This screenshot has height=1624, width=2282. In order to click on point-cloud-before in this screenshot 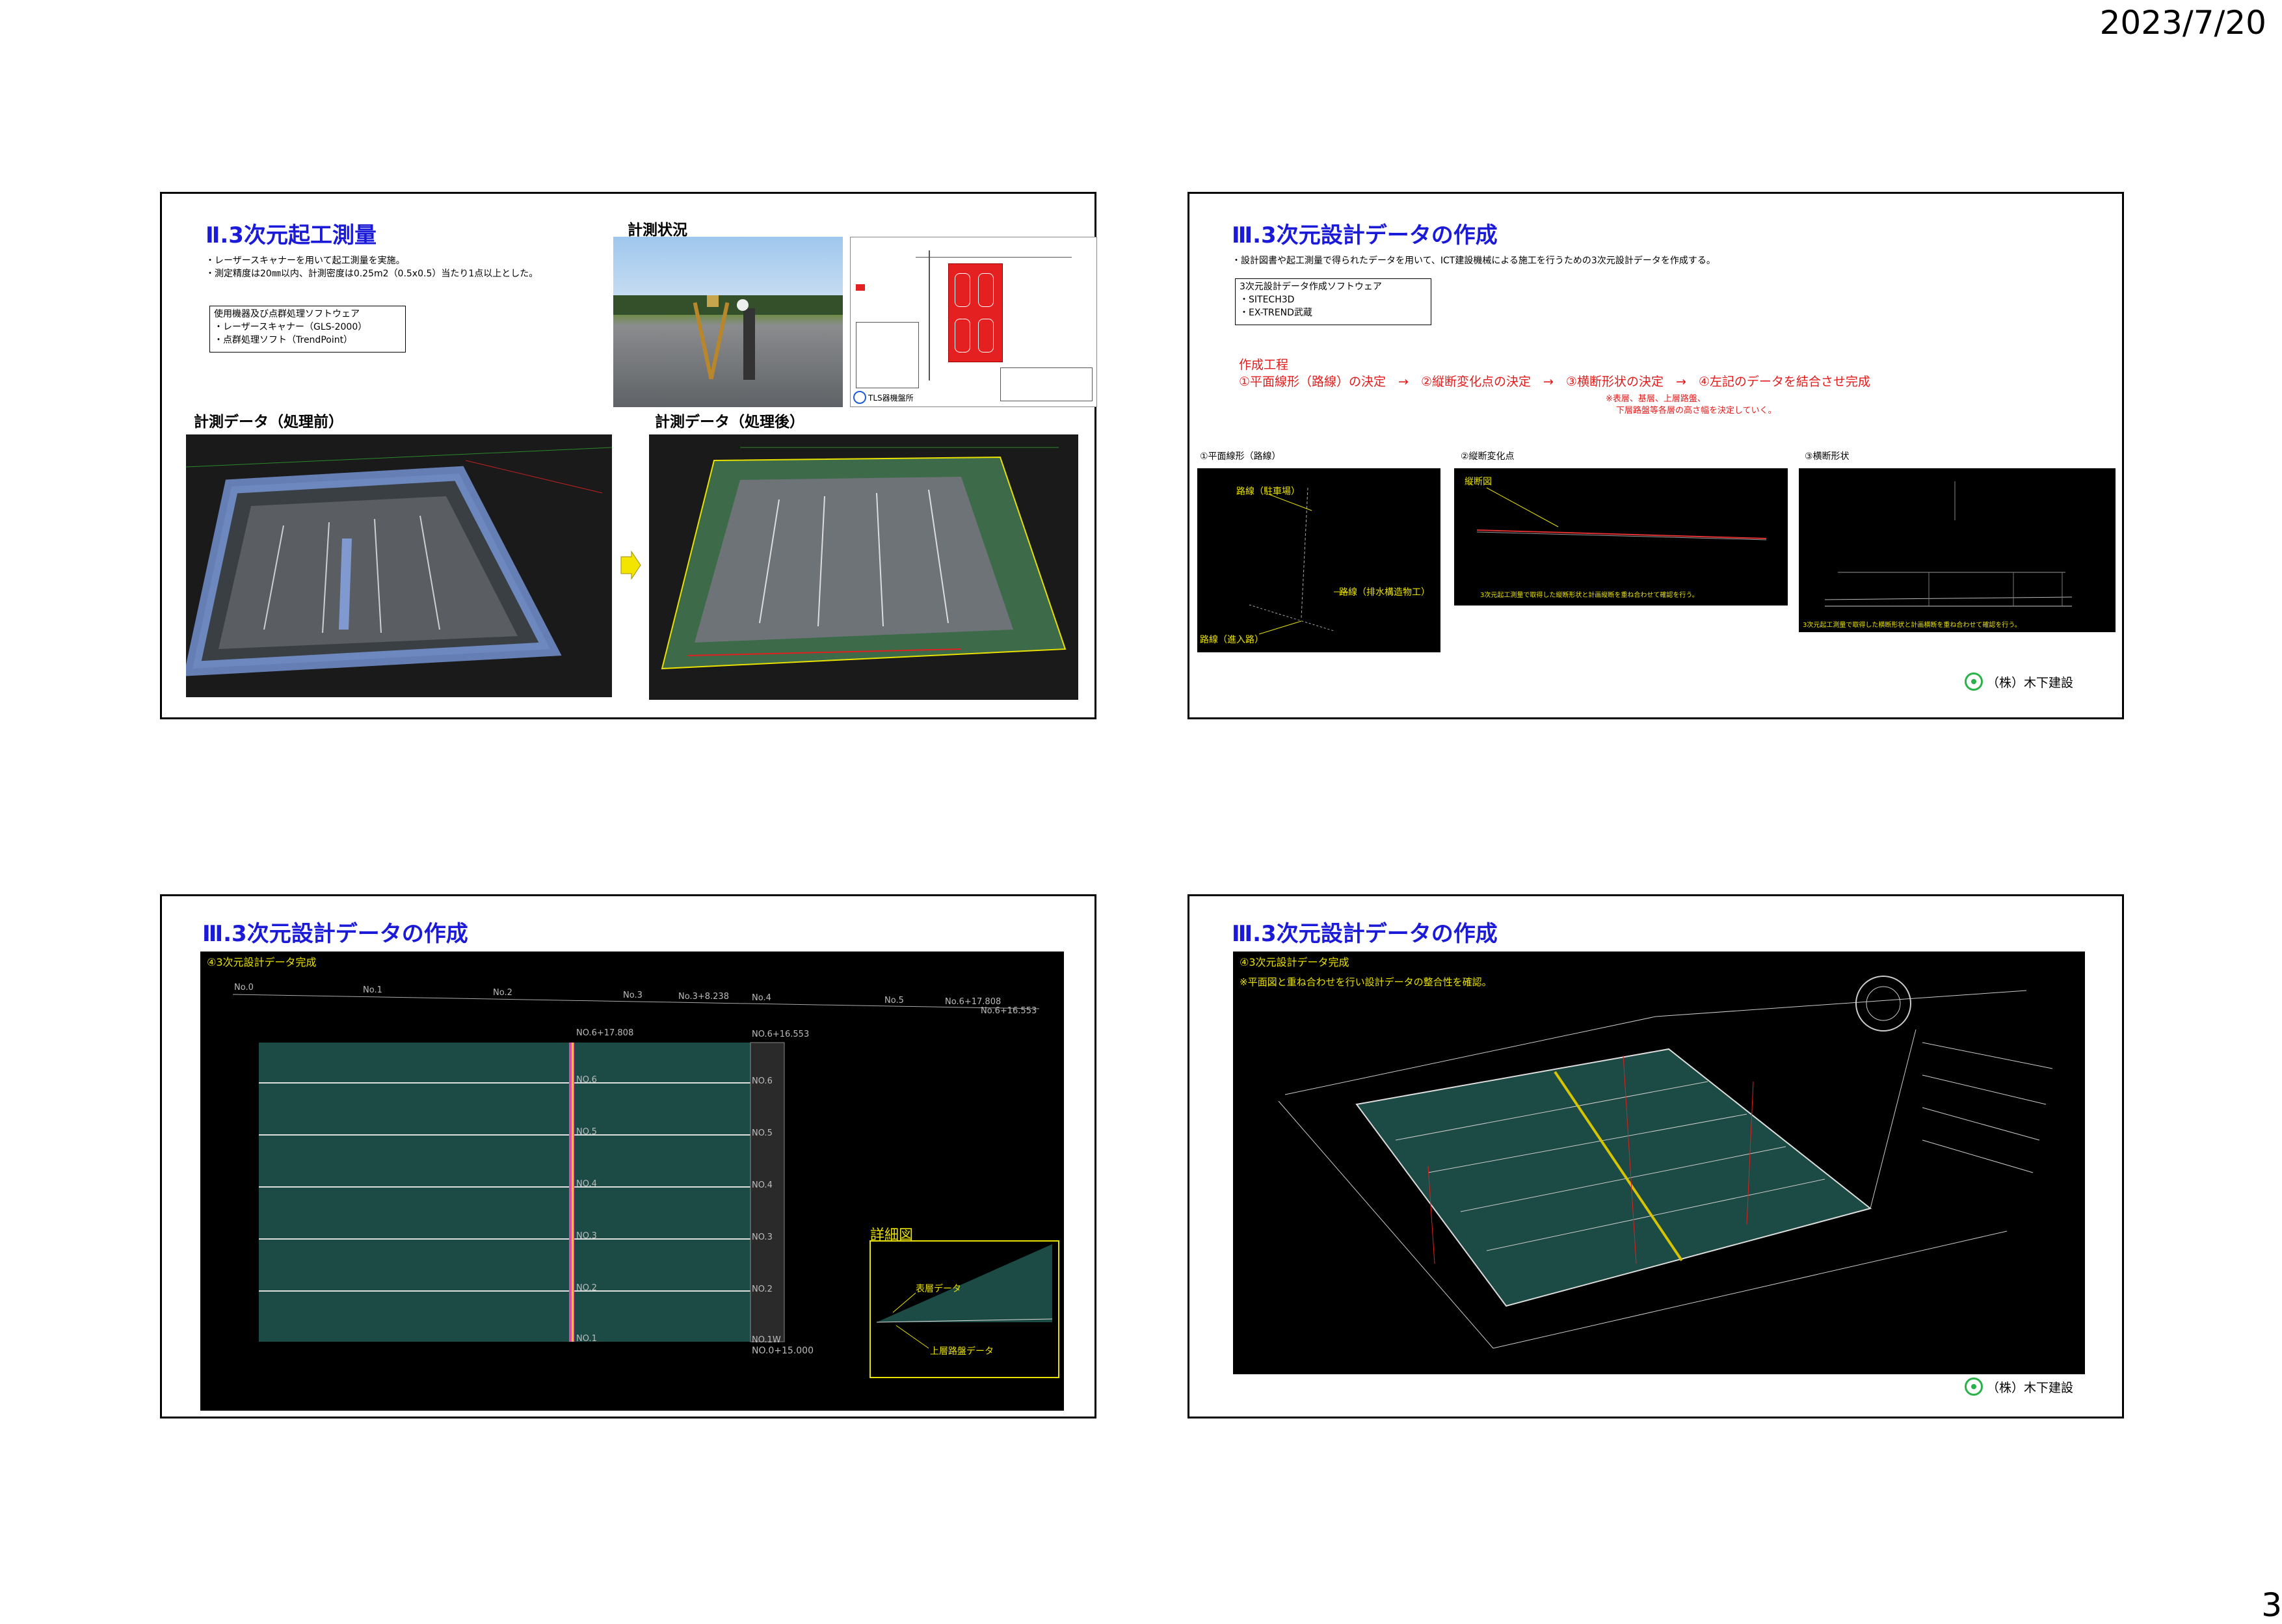, I will do `click(399, 565)`.